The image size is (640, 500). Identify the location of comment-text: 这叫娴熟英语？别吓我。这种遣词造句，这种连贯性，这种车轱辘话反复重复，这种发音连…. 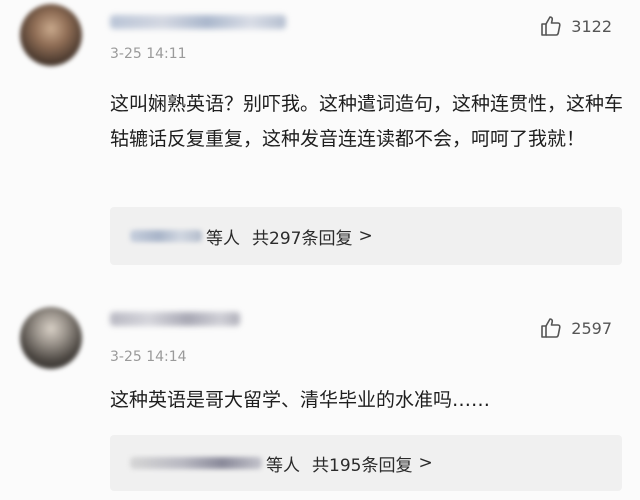
(367, 121).